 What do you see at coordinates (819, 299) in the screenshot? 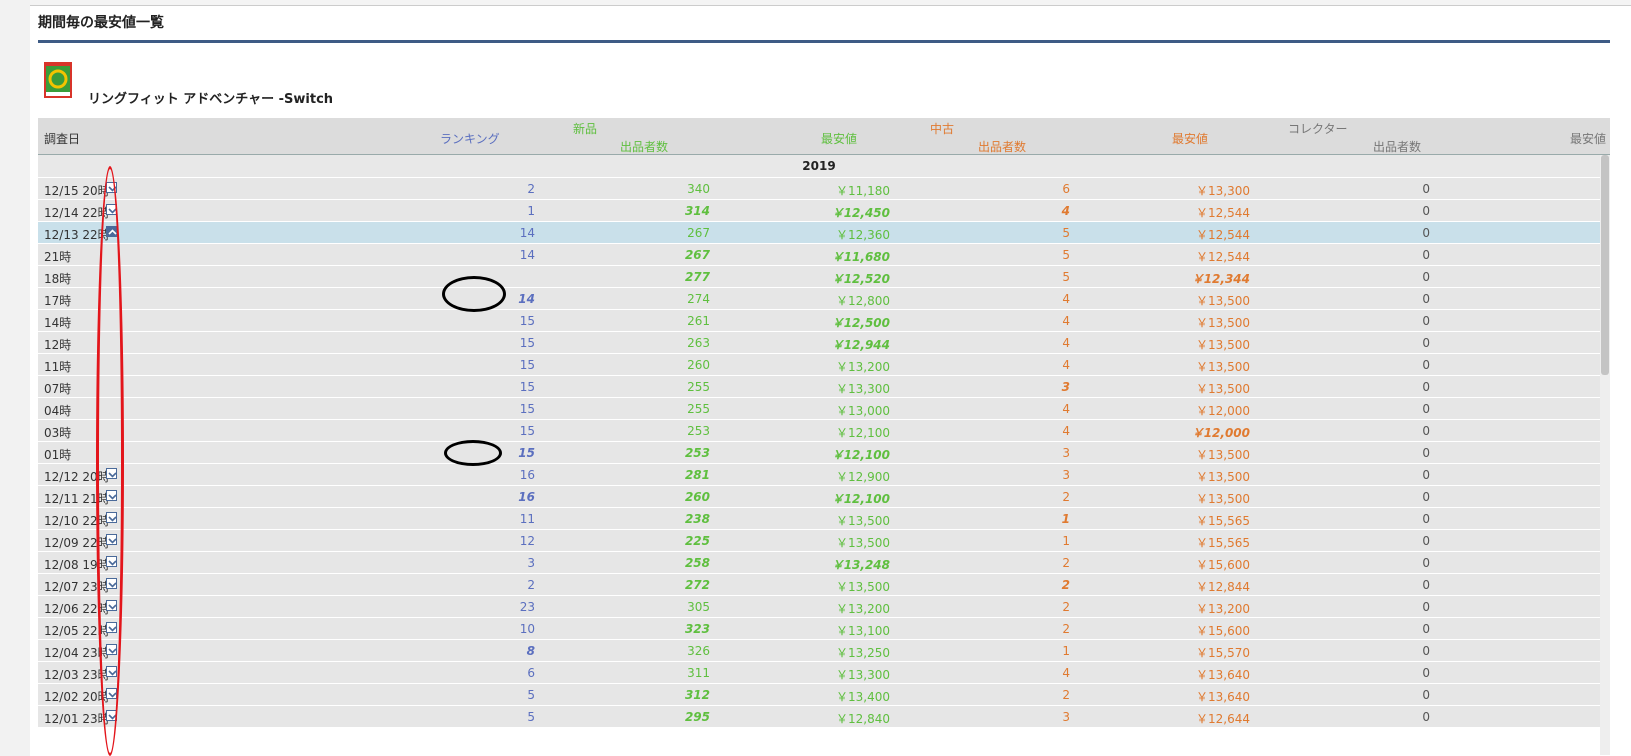
I see `table-row: 17時 14 274 ￥12,800 4 ￥13,500 0` at bounding box center [819, 299].